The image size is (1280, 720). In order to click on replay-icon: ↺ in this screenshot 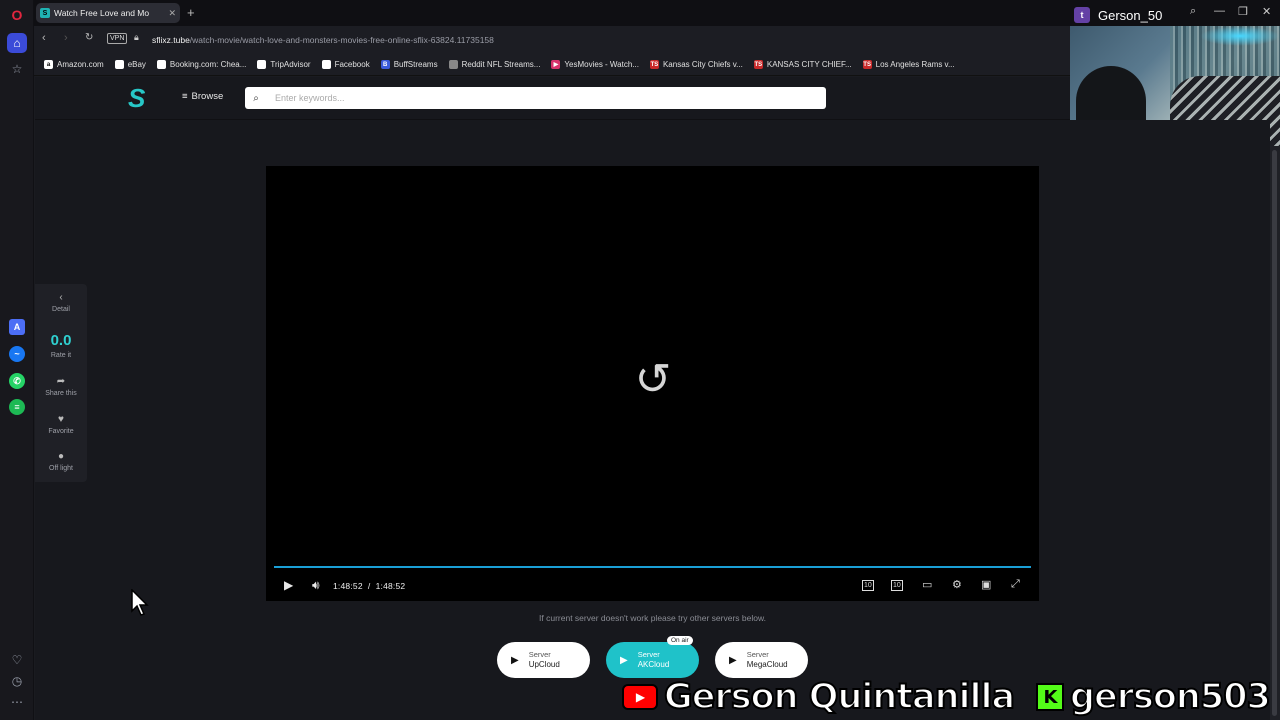, I will do `click(653, 380)`.